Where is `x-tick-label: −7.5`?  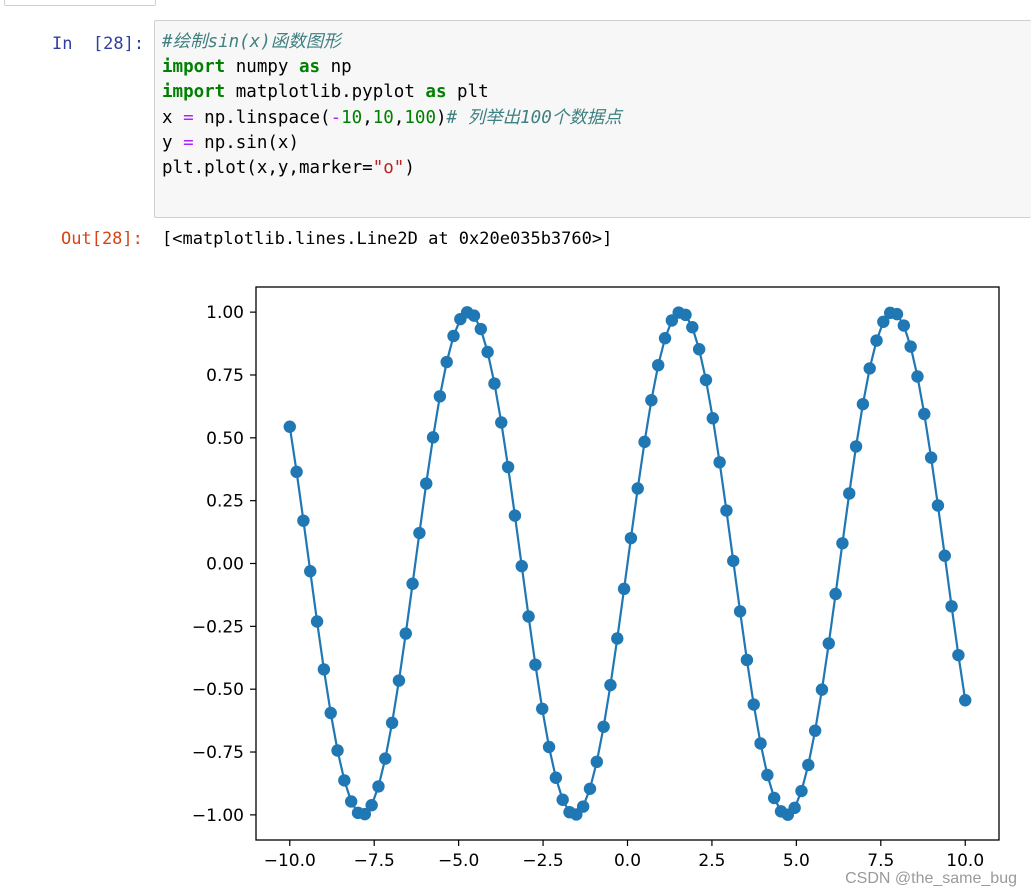 x-tick-label: −7.5 is located at coordinates (374, 861).